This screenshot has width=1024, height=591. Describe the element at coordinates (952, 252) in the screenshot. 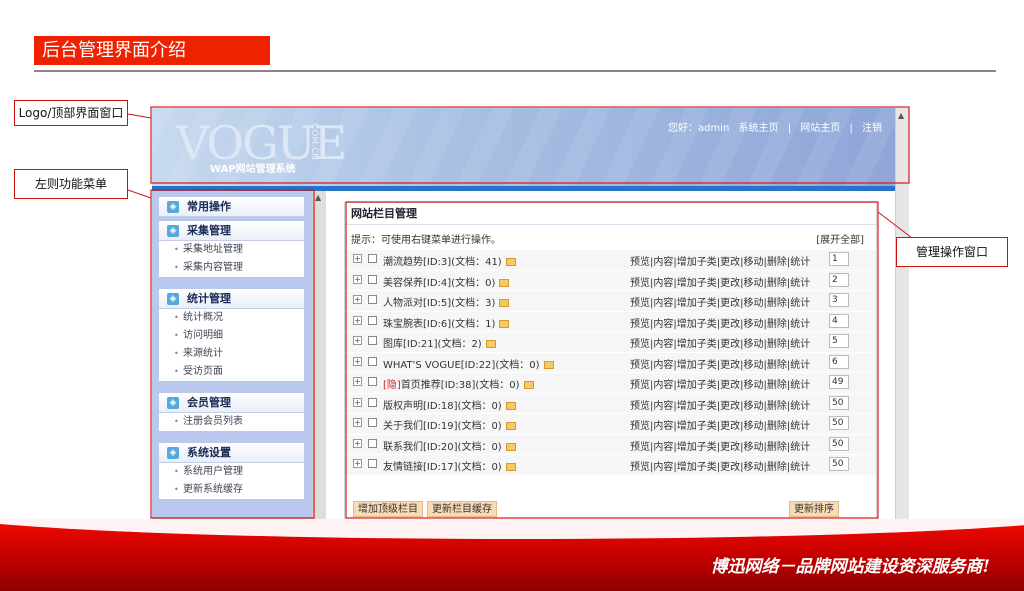

I see `callout-manage: 管理操作窗口` at that location.